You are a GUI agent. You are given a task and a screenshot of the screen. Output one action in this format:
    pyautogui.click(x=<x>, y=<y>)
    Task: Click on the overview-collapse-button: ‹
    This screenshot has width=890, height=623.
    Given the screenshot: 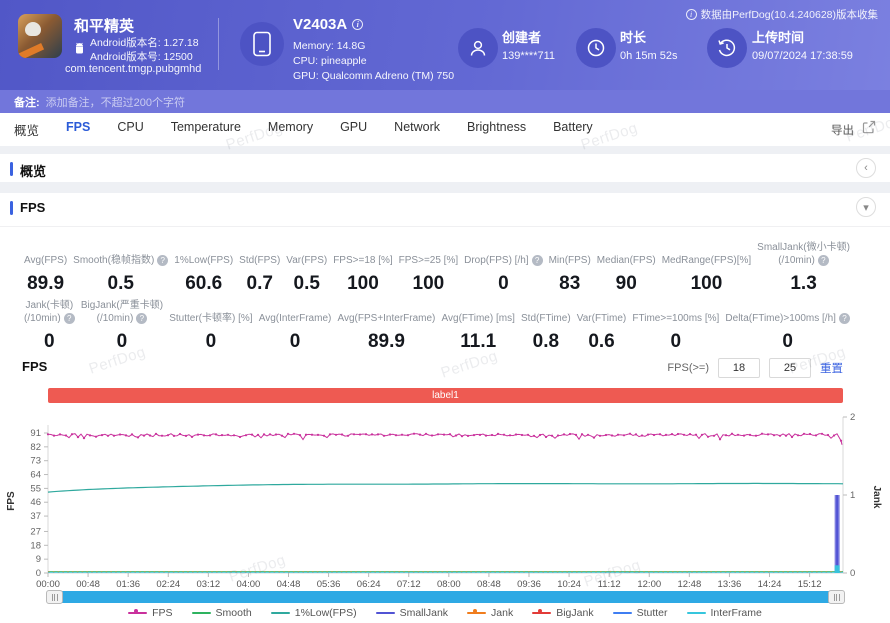 What is the action you would take?
    pyautogui.click(x=866, y=168)
    